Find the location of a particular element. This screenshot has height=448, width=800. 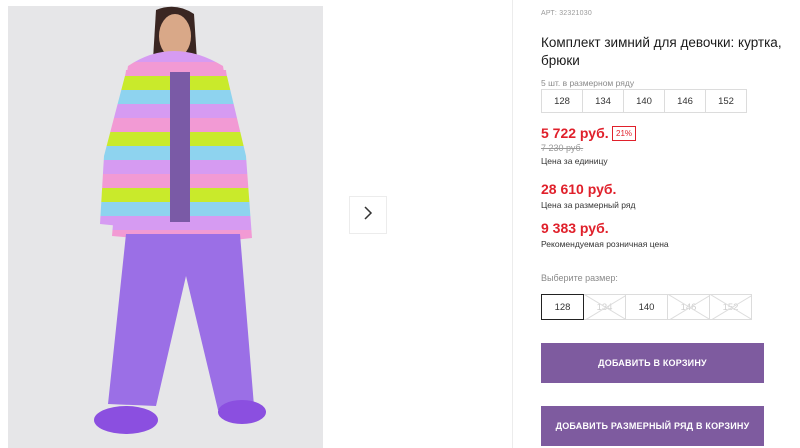

pack-size-cell: 152 is located at coordinates (726, 101).